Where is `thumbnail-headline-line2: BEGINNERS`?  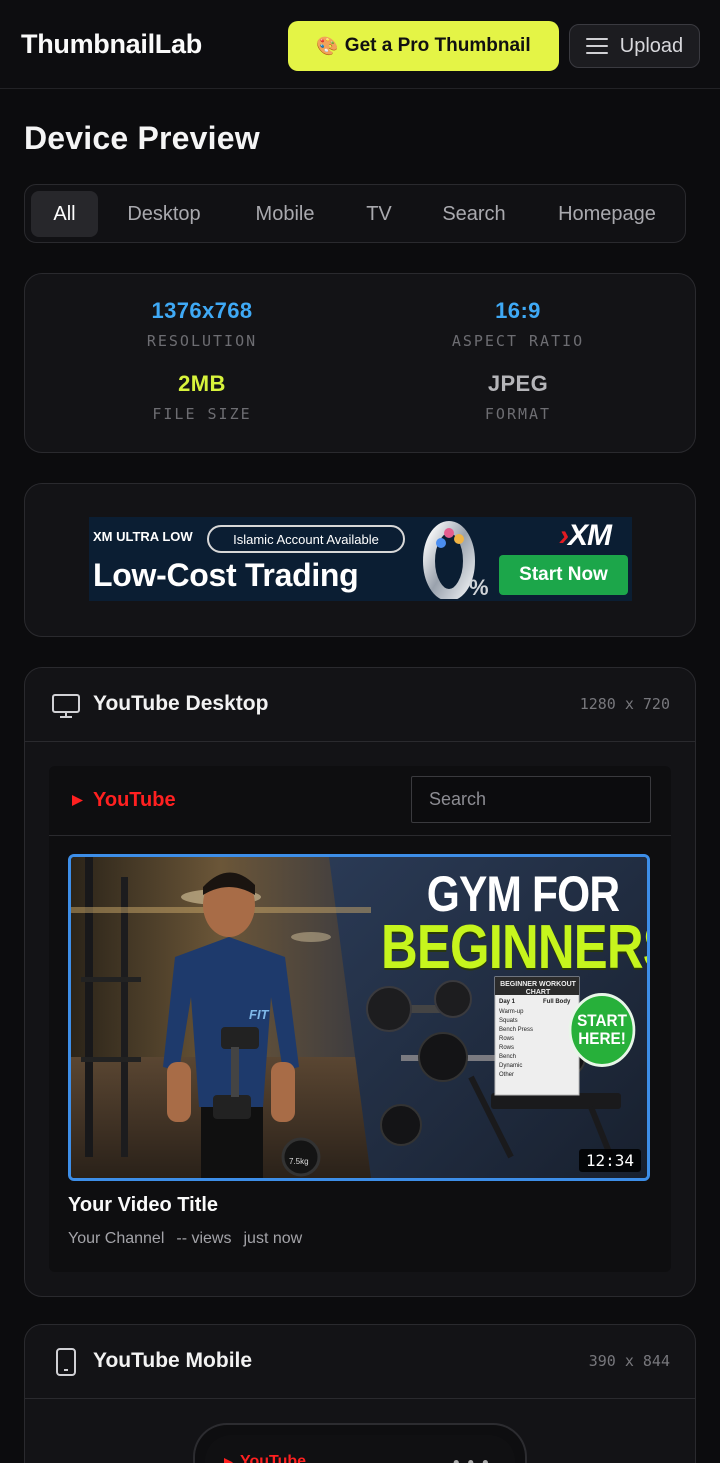 thumbnail-headline-line2: BEGINNERS is located at coordinates (515, 947).